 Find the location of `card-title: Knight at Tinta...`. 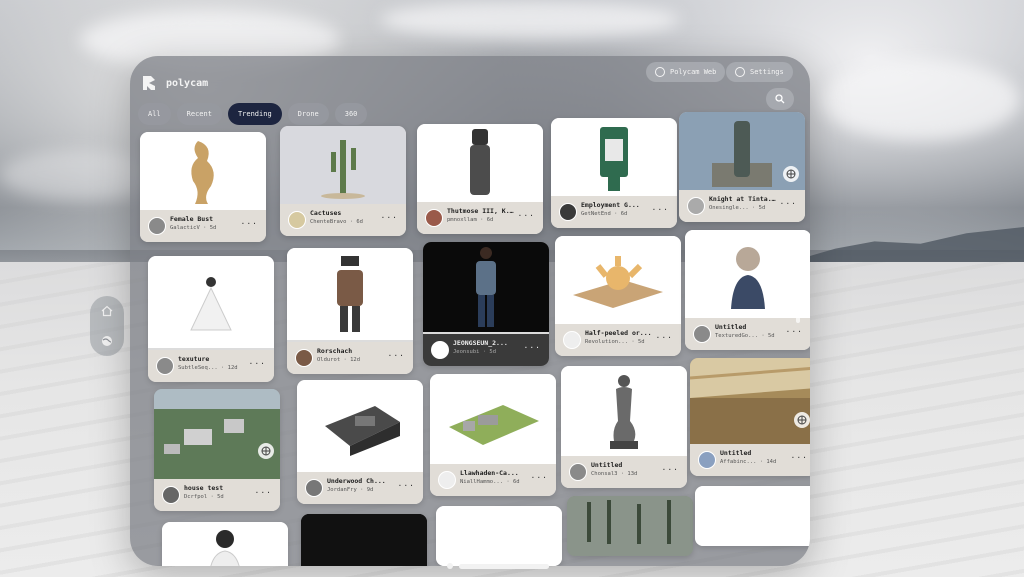

card-title: Knight at Tinta... is located at coordinates (744, 199).